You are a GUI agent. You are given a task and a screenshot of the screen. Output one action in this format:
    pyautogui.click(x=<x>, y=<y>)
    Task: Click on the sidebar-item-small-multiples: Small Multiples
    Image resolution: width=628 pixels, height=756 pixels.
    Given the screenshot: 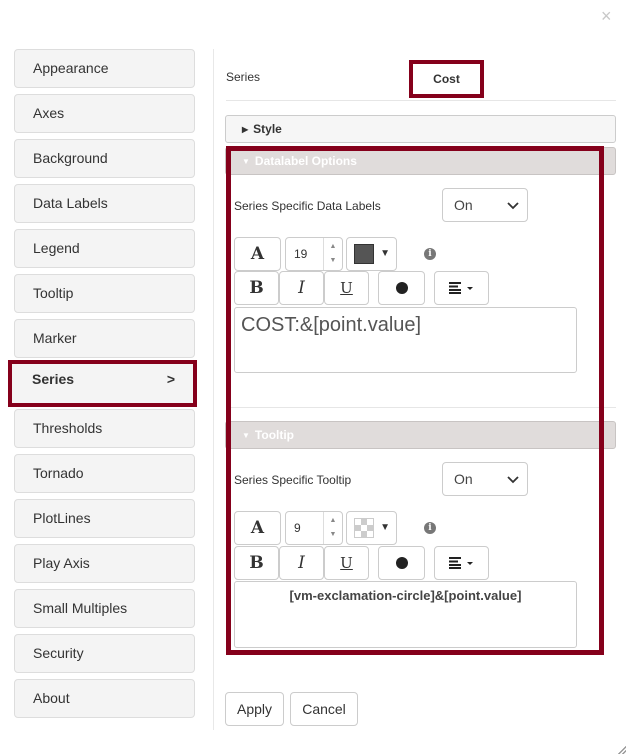 What is the action you would take?
    pyautogui.click(x=104, y=608)
    